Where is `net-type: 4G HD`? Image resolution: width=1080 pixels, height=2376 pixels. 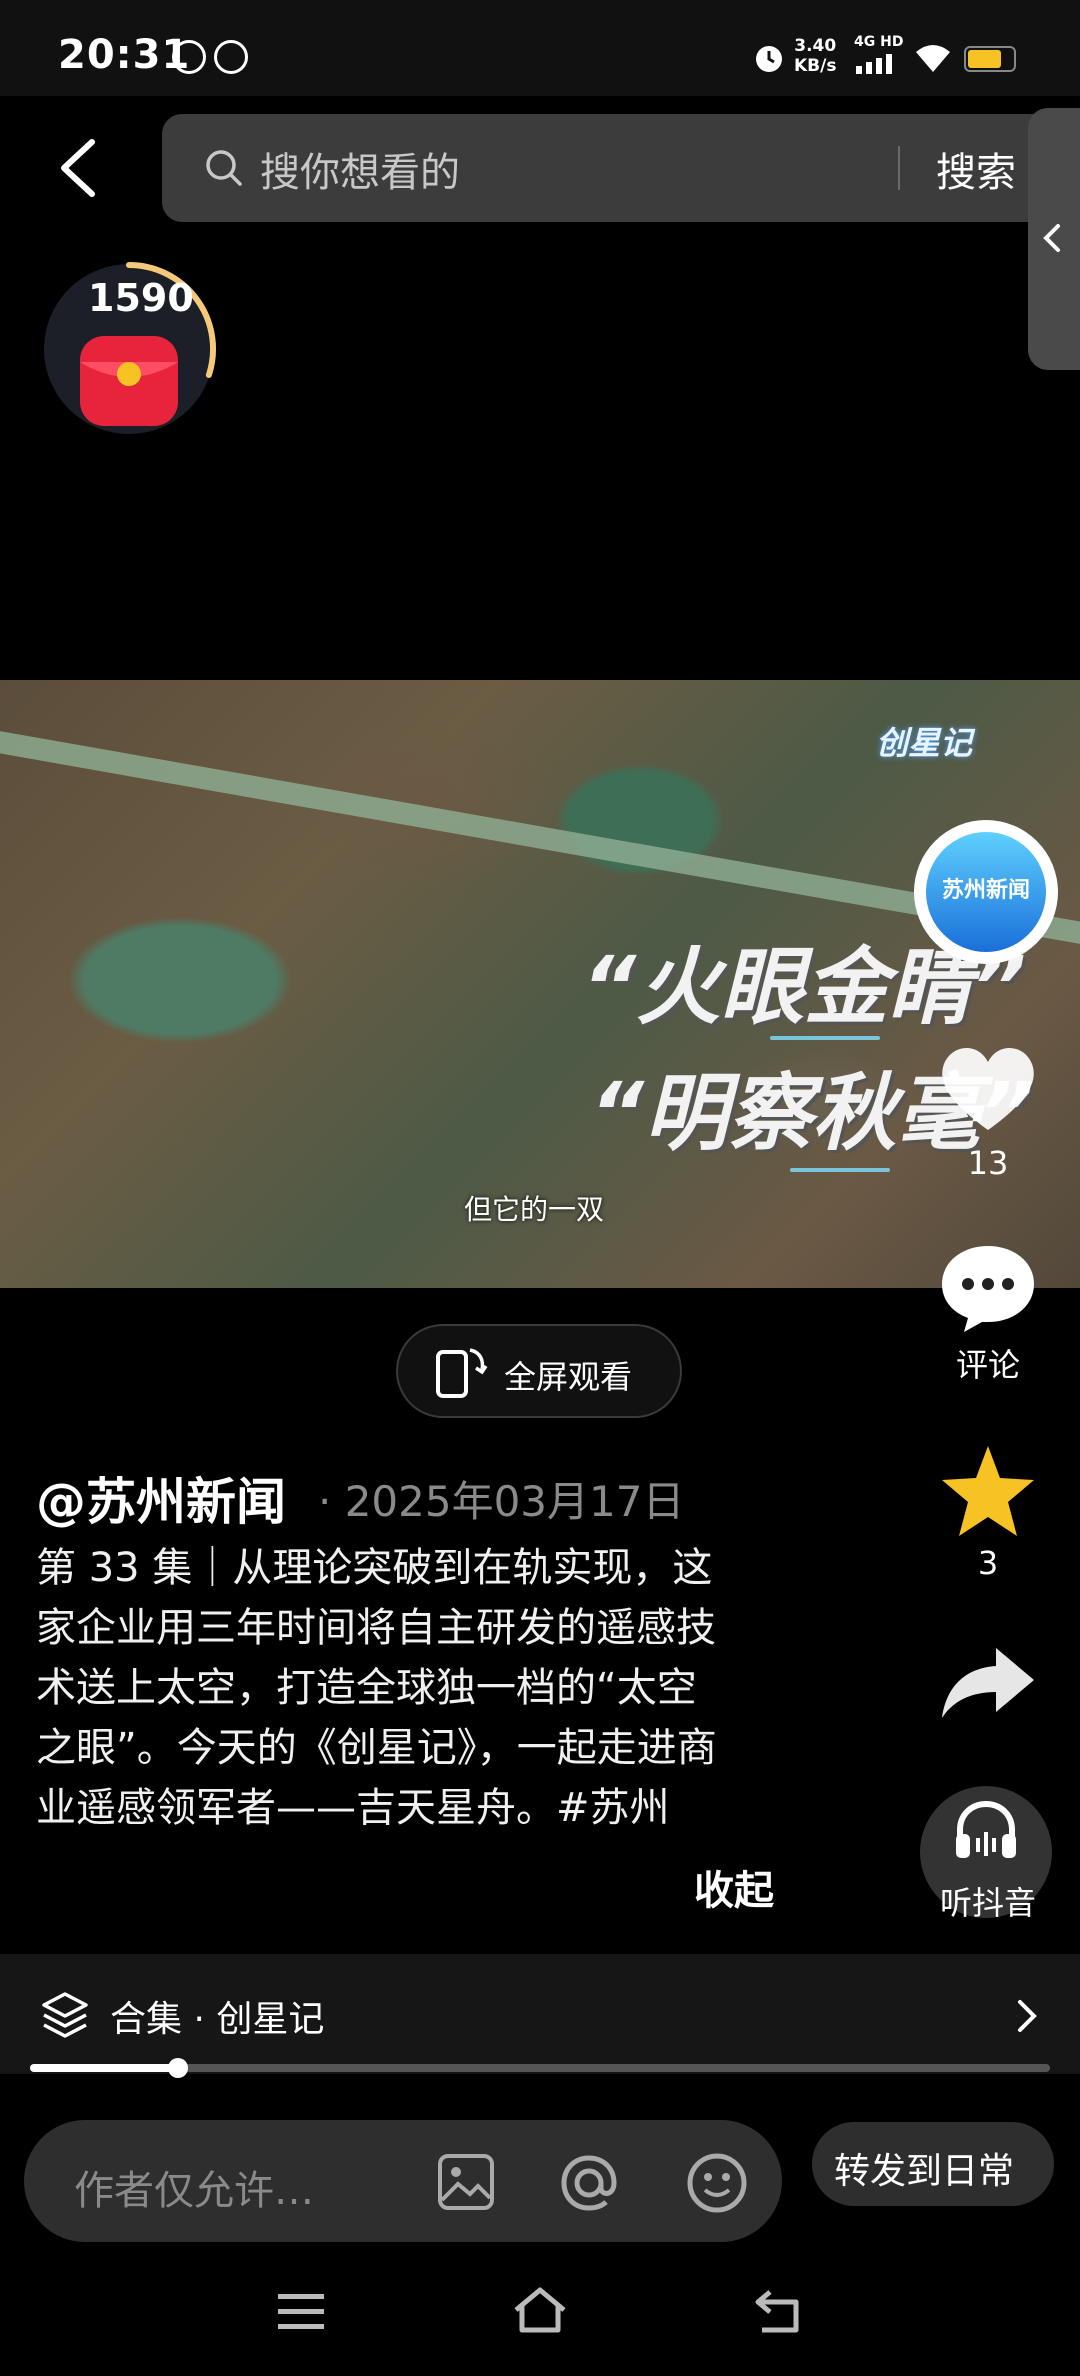
net-type: 4G HD is located at coordinates (879, 42).